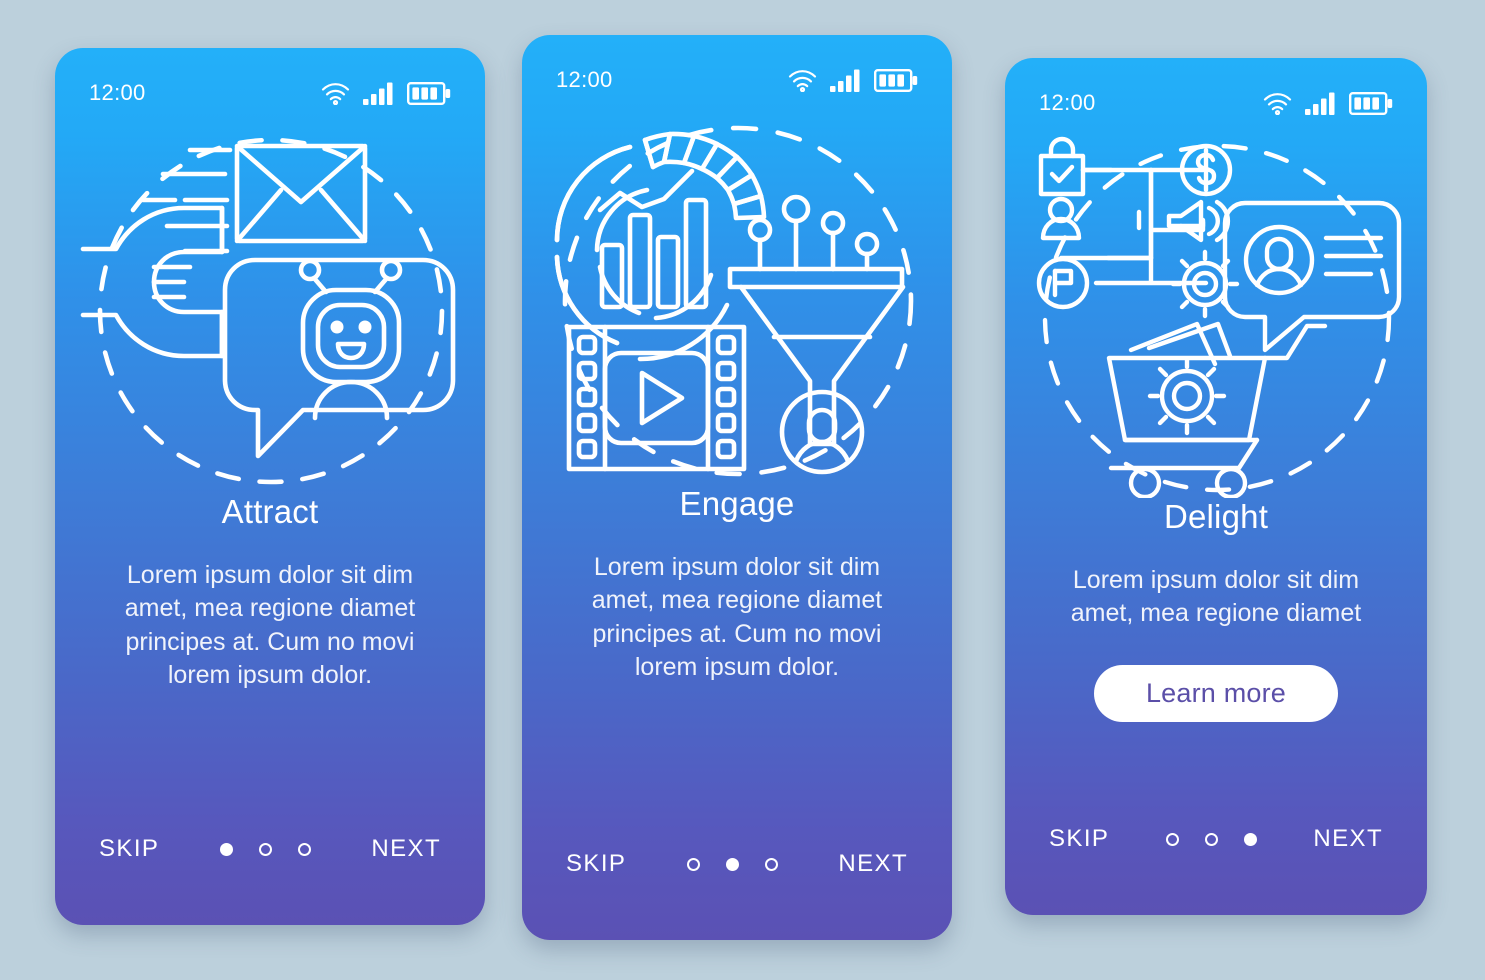  What do you see at coordinates (1062, 166) in the screenshot?
I see `shopping-bag-check-icon` at bounding box center [1062, 166].